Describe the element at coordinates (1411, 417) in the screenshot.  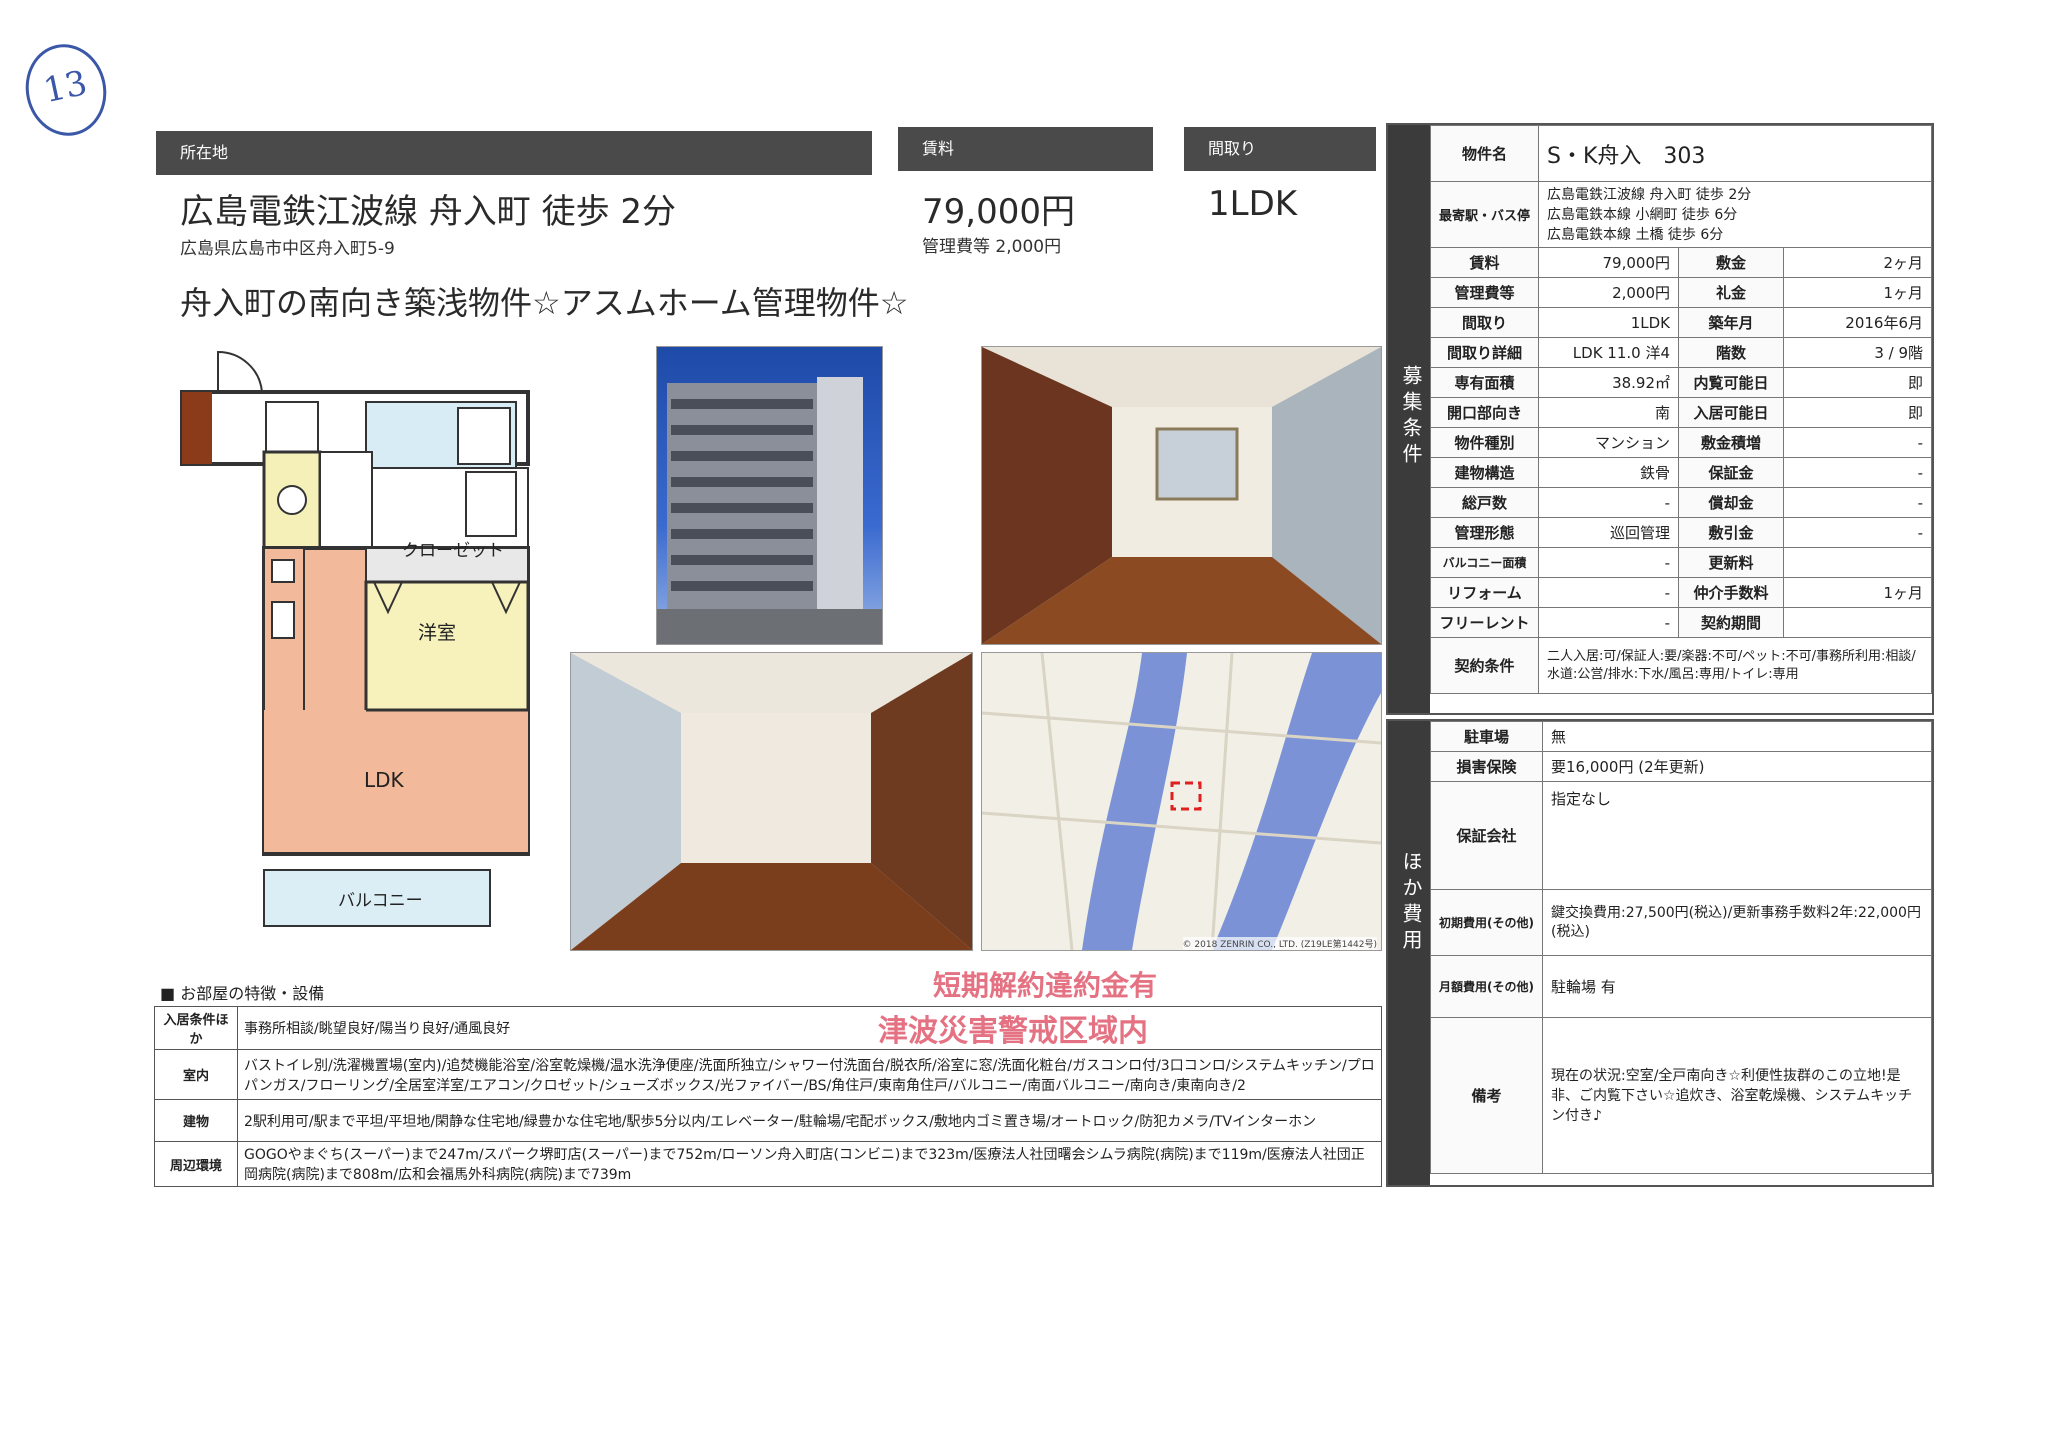
I see `spec-band-recruit-text: 募集条件` at that location.